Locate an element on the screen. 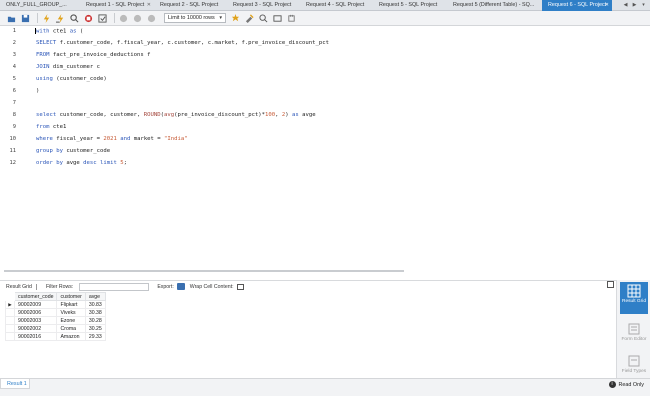 This screenshot has width=650, height=396. open-file-icon is located at coordinates (11, 18).